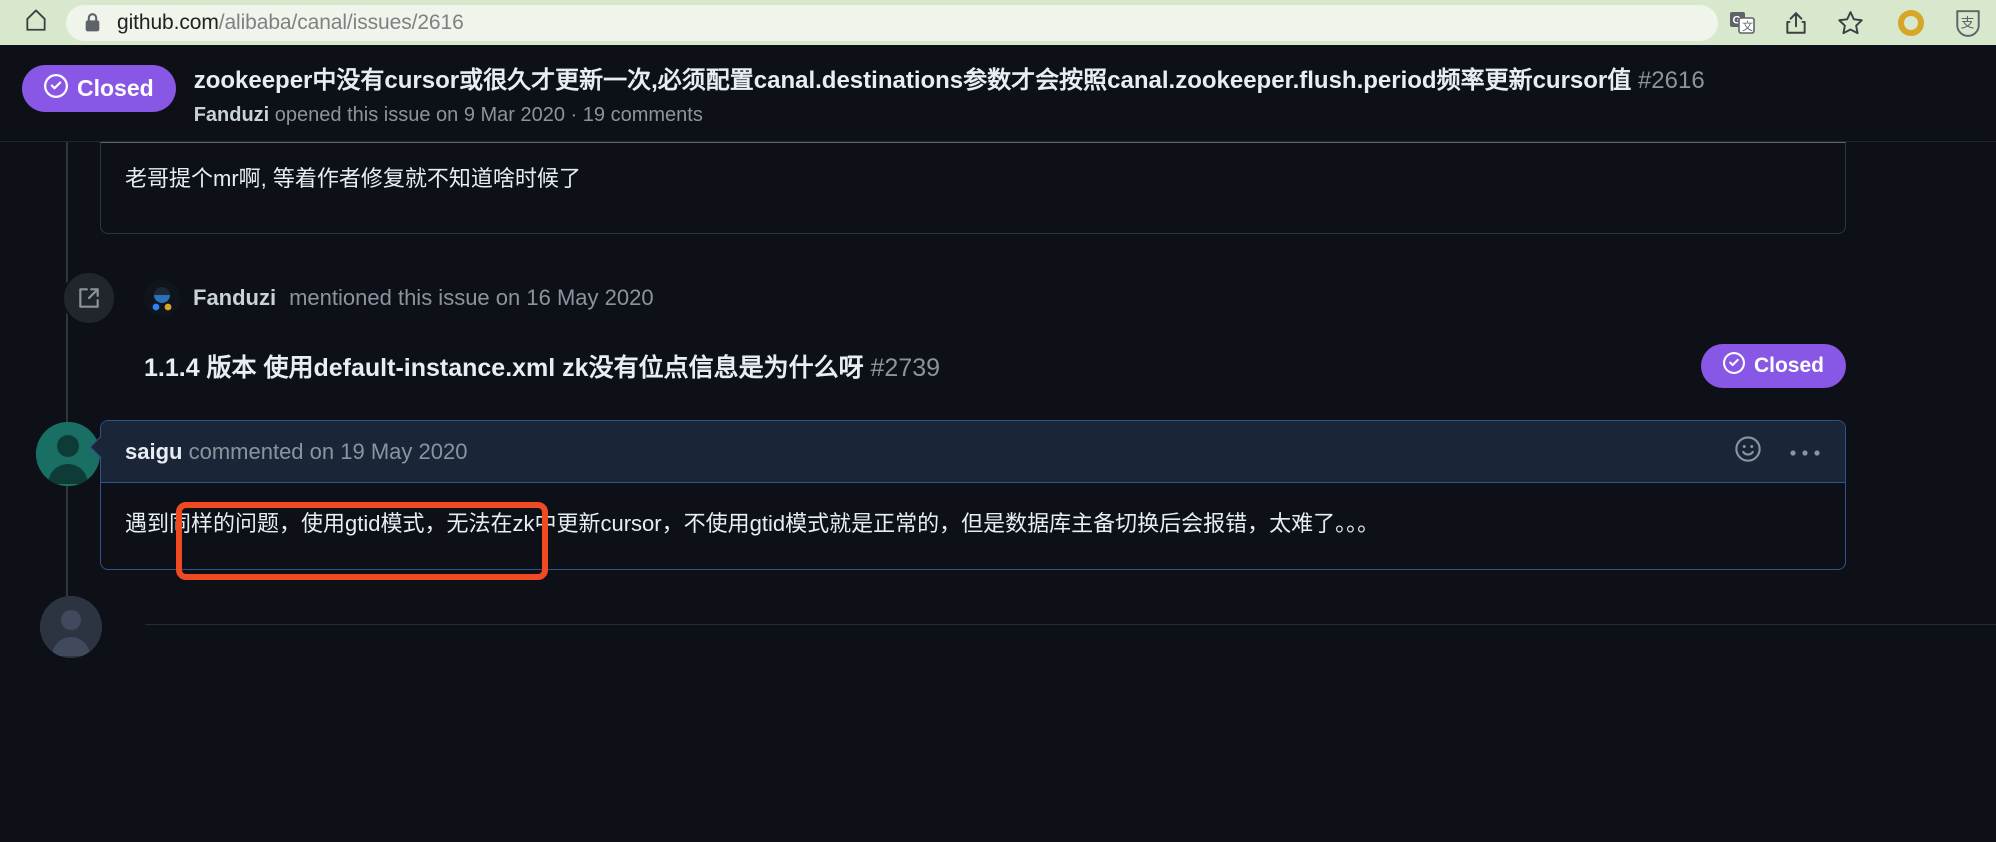  I want to click on kebab-menu-icon, so click(1805, 452).